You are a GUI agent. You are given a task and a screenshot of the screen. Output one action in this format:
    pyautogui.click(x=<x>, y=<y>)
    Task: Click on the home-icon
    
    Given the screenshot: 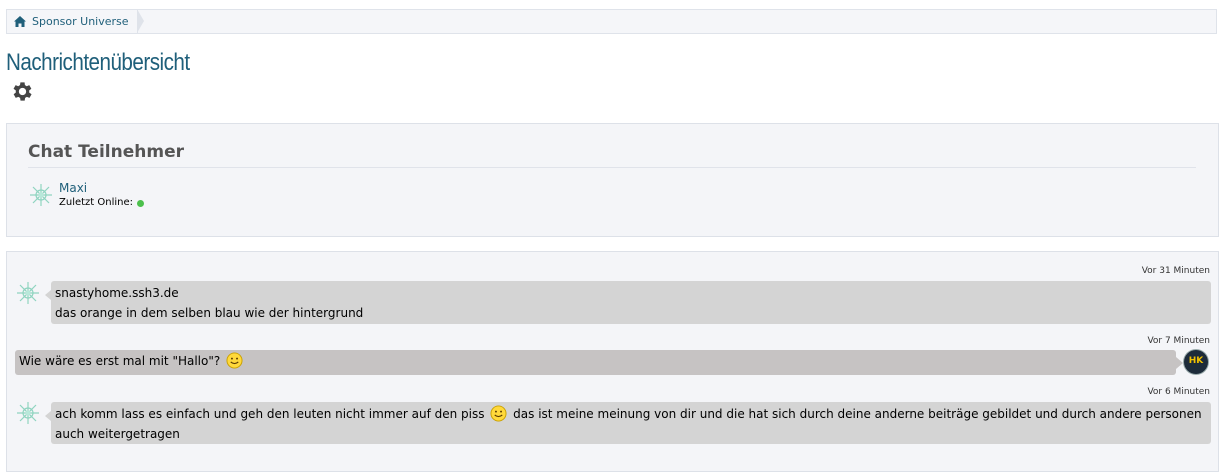 What is the action you would take?
    pyautogui.click(x=20, y=21)
    